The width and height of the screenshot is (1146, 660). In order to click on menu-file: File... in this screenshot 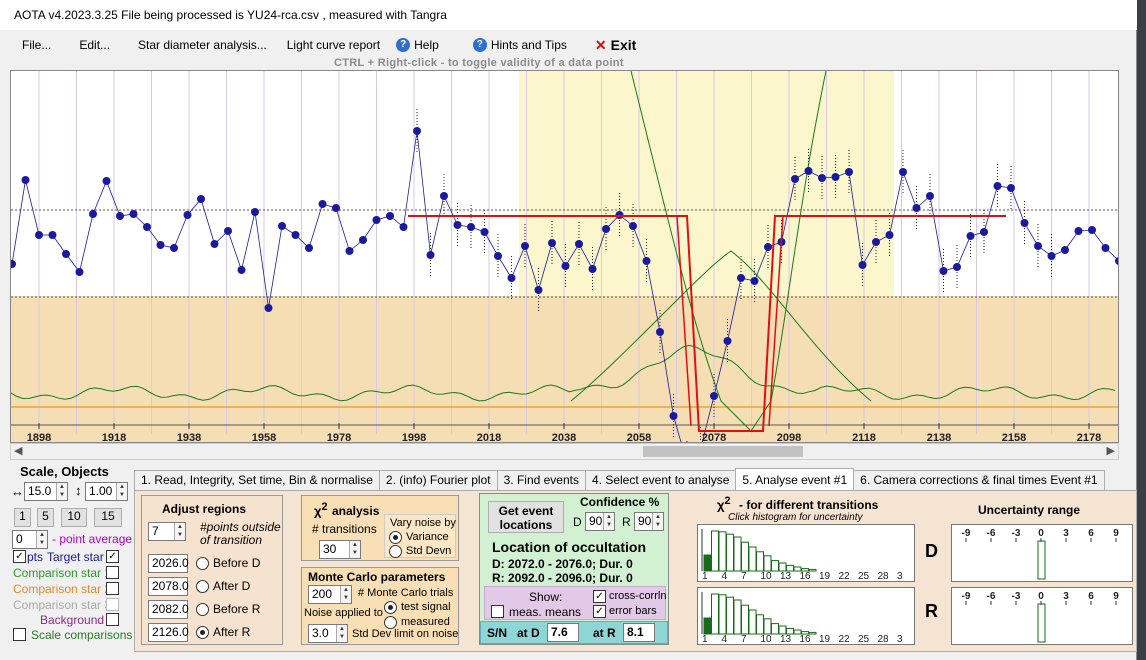, I will do `click(36, 45)`.